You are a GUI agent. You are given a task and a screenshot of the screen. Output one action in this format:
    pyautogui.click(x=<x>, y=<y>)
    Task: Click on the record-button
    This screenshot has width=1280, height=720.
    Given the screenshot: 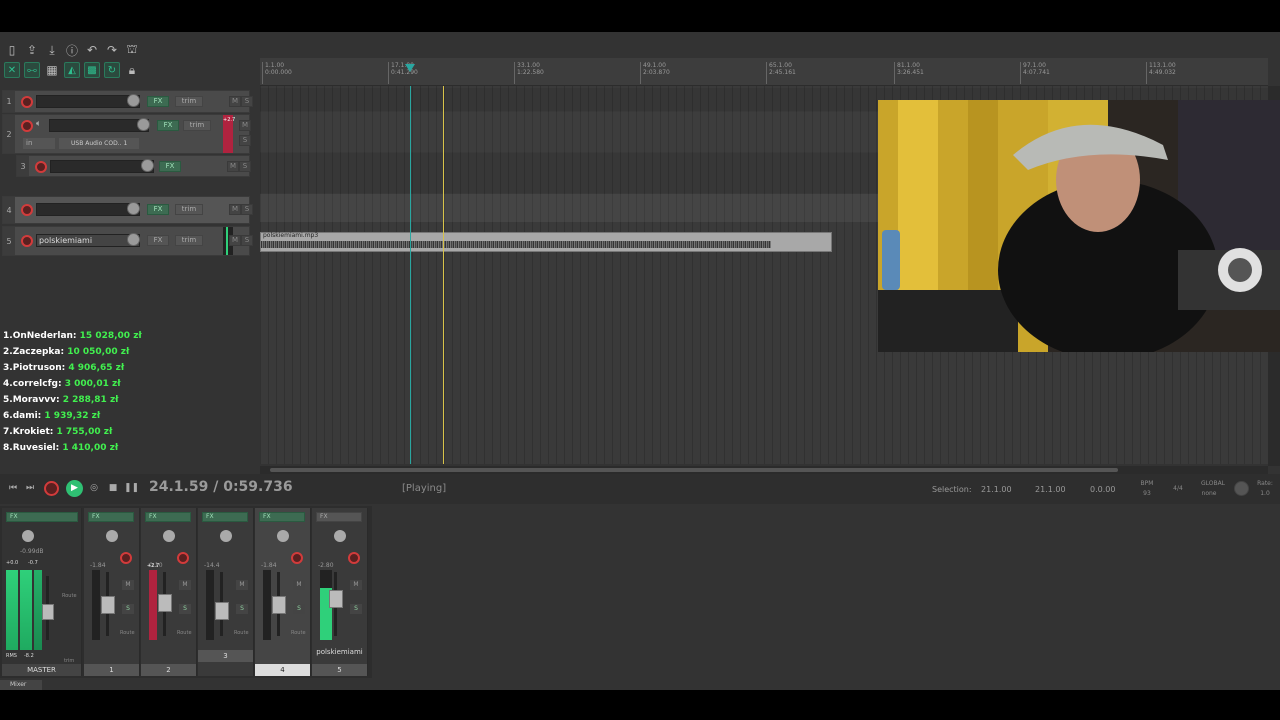 What is the action you would take?
    pyautogui.click(x=51, y=488)
    